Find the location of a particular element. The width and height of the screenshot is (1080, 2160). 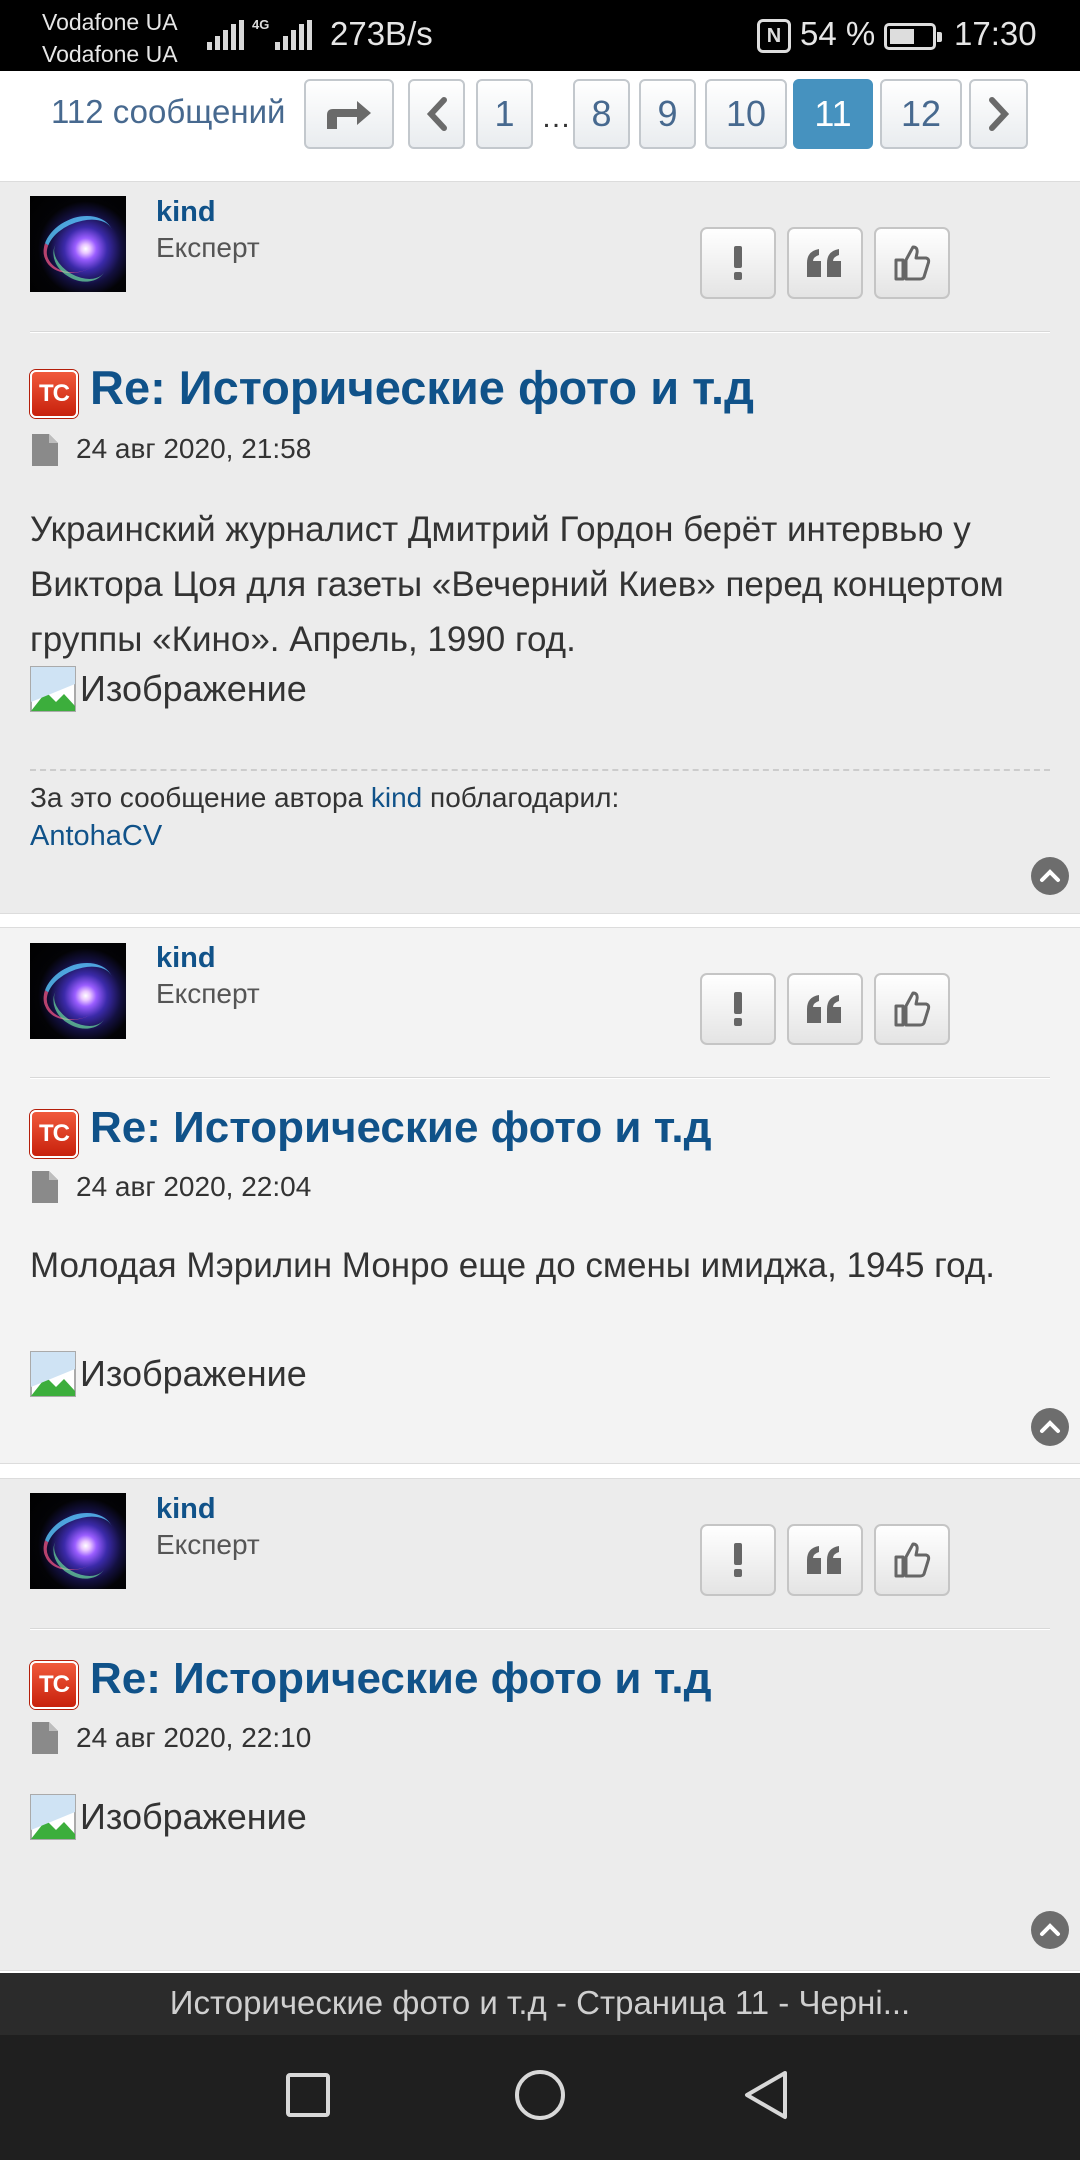

page-link-12: 12 is located at coordinates (921, 114).